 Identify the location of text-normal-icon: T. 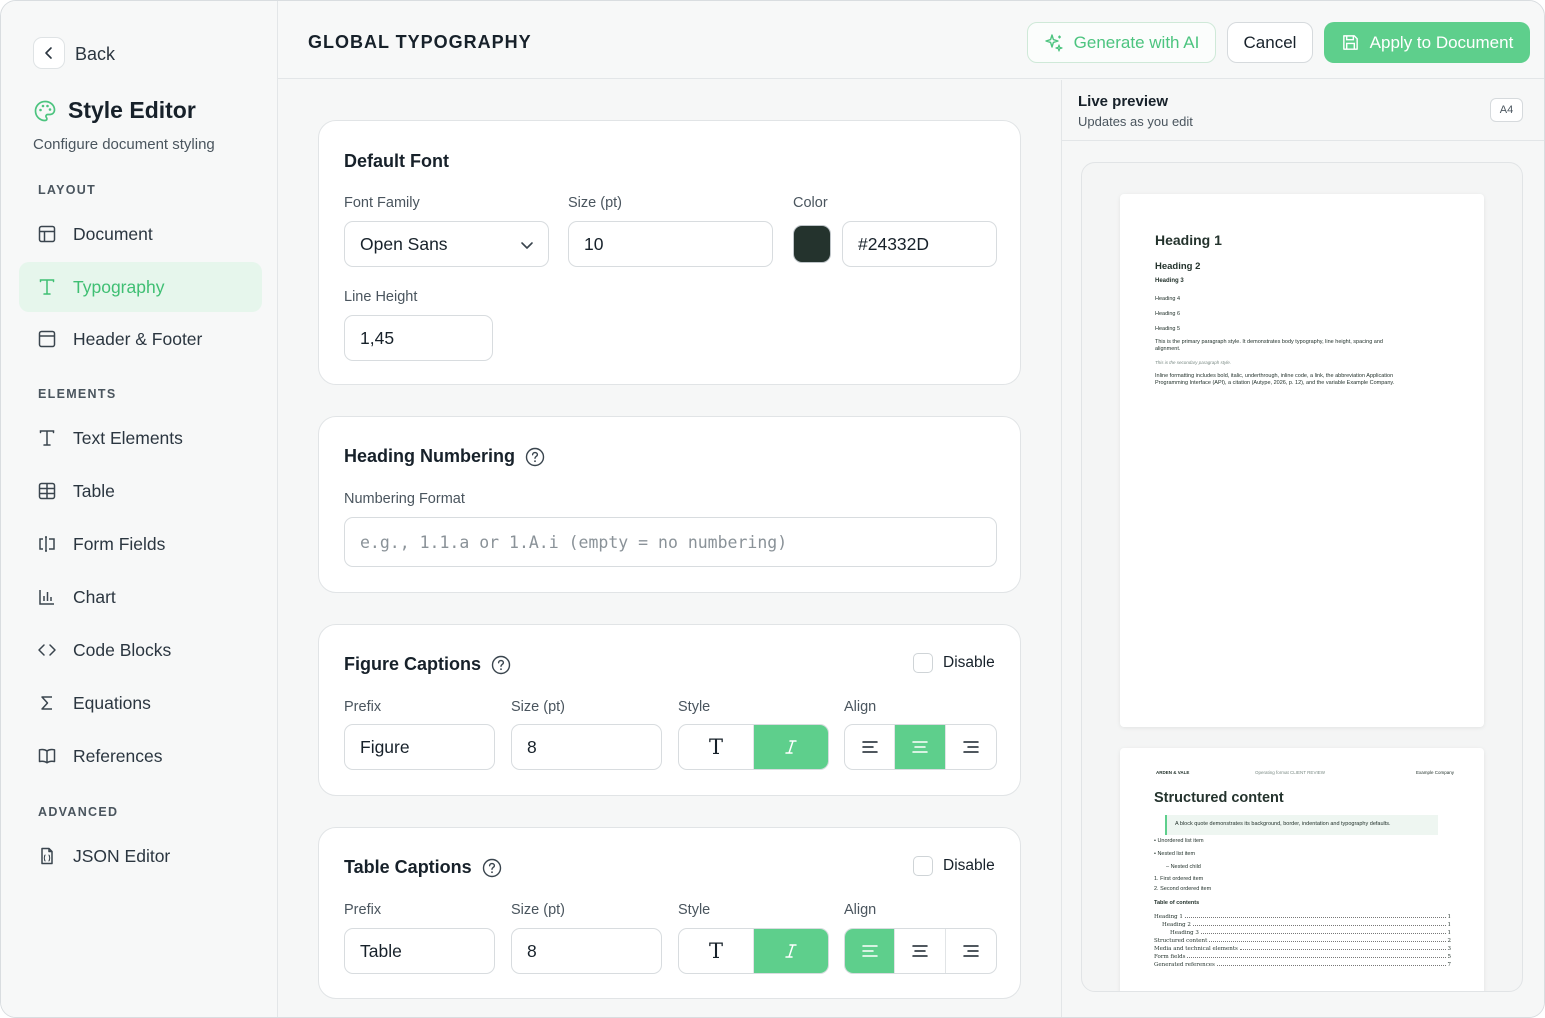
(715, 747).